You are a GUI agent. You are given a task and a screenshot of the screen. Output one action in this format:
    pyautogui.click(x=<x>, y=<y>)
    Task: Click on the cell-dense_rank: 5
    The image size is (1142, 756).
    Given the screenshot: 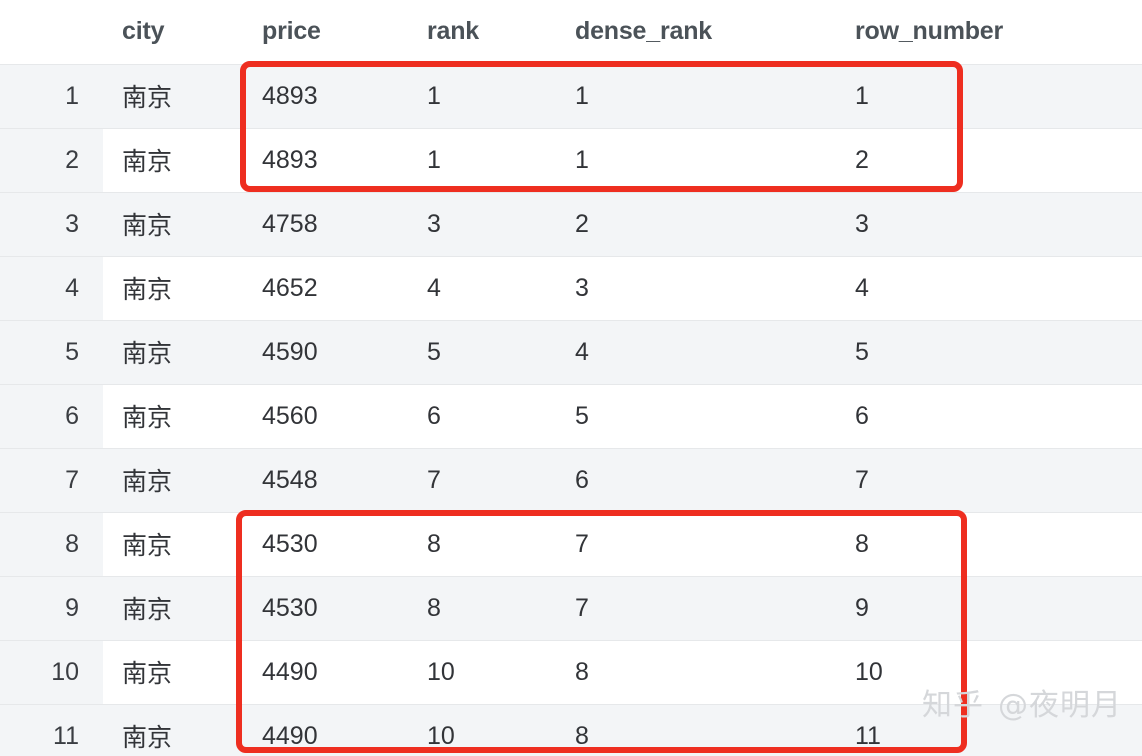 What is the action you would take?
    pyautogui.click(x=696, y=415)
    